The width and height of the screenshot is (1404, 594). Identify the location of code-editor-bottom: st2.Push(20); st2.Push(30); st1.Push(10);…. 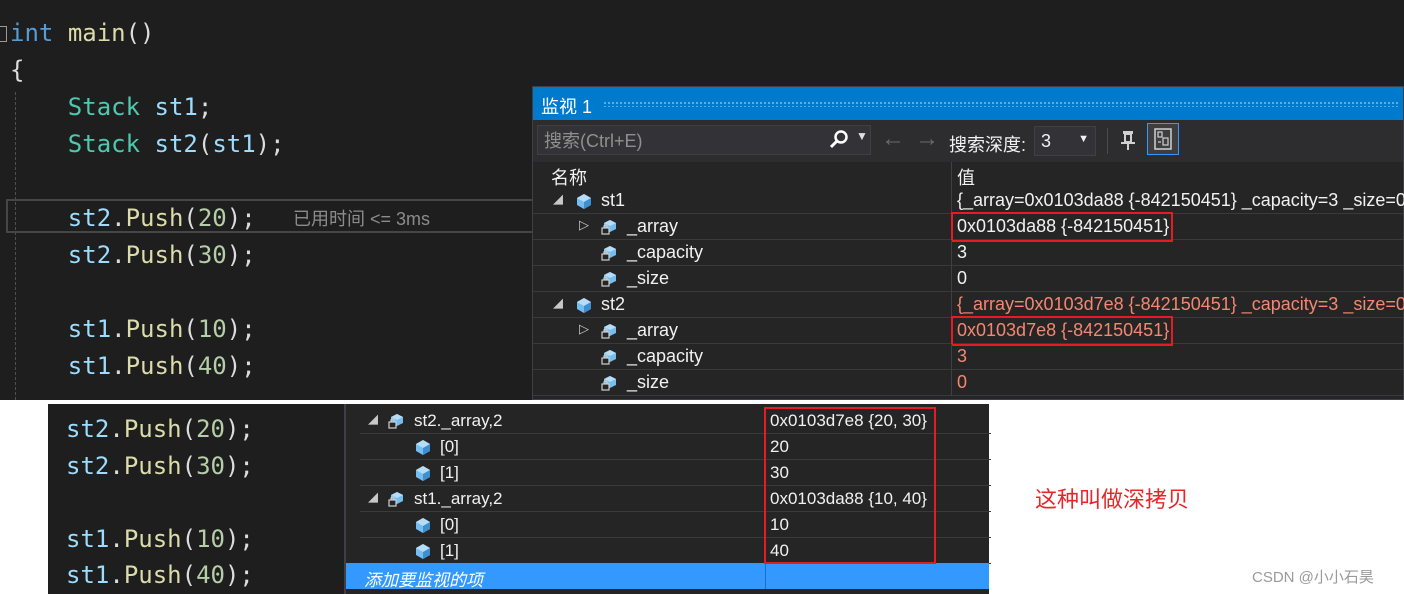
(196, 499).